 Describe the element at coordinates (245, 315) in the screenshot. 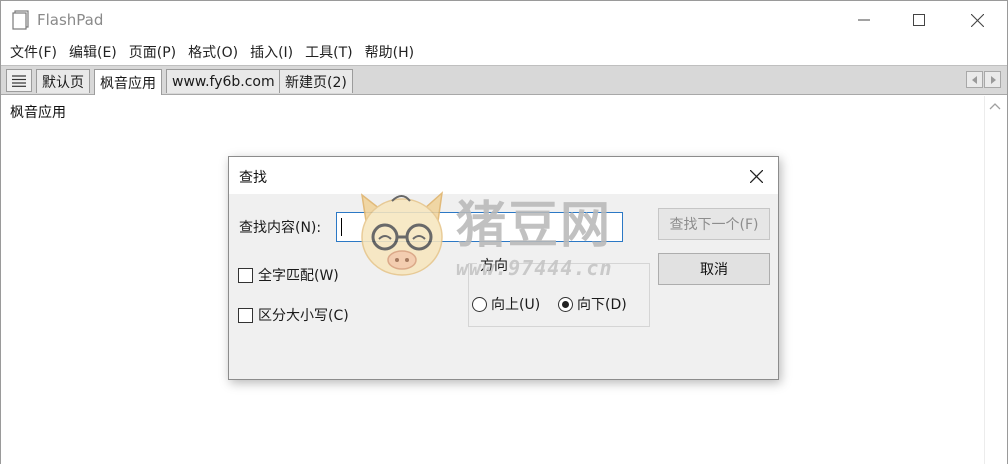

I see `match-case-checkbox` at that location.